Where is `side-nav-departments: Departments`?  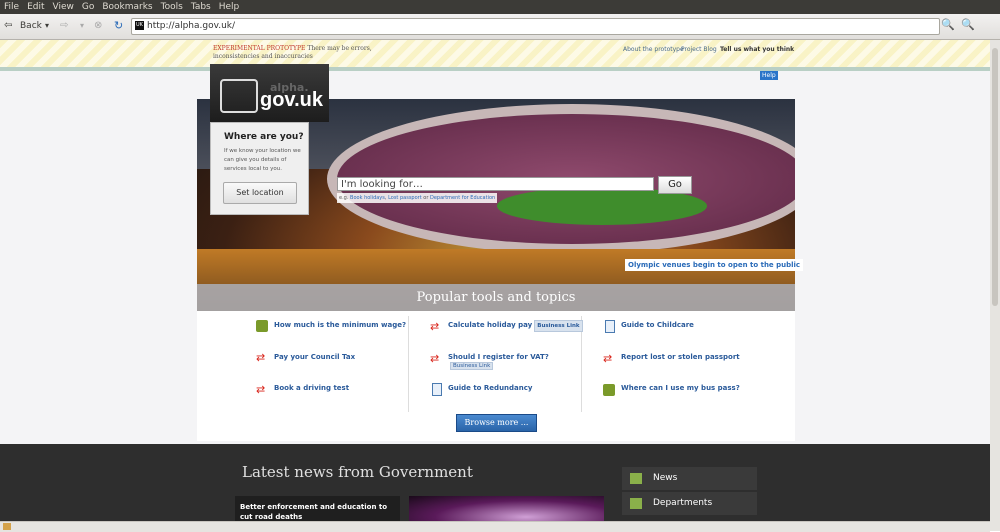 side-nav-departments: Departments is located at coordinates (689, 503).